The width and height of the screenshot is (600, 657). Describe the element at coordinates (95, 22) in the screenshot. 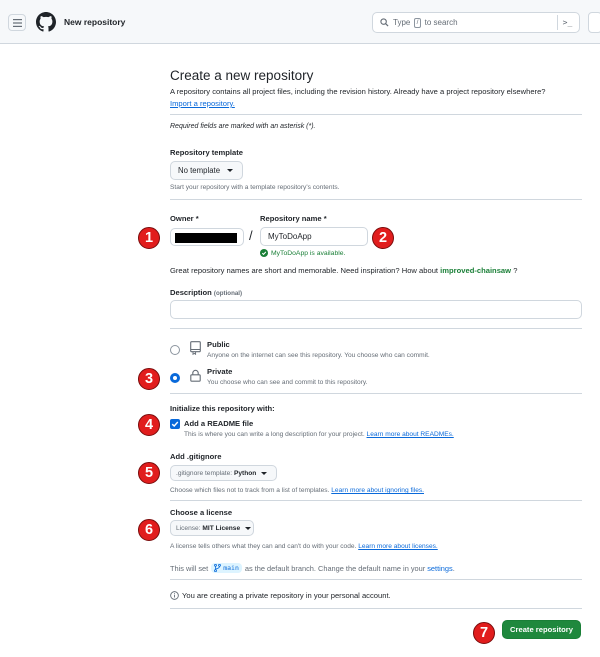

I see `page-title: New repository` at that location.